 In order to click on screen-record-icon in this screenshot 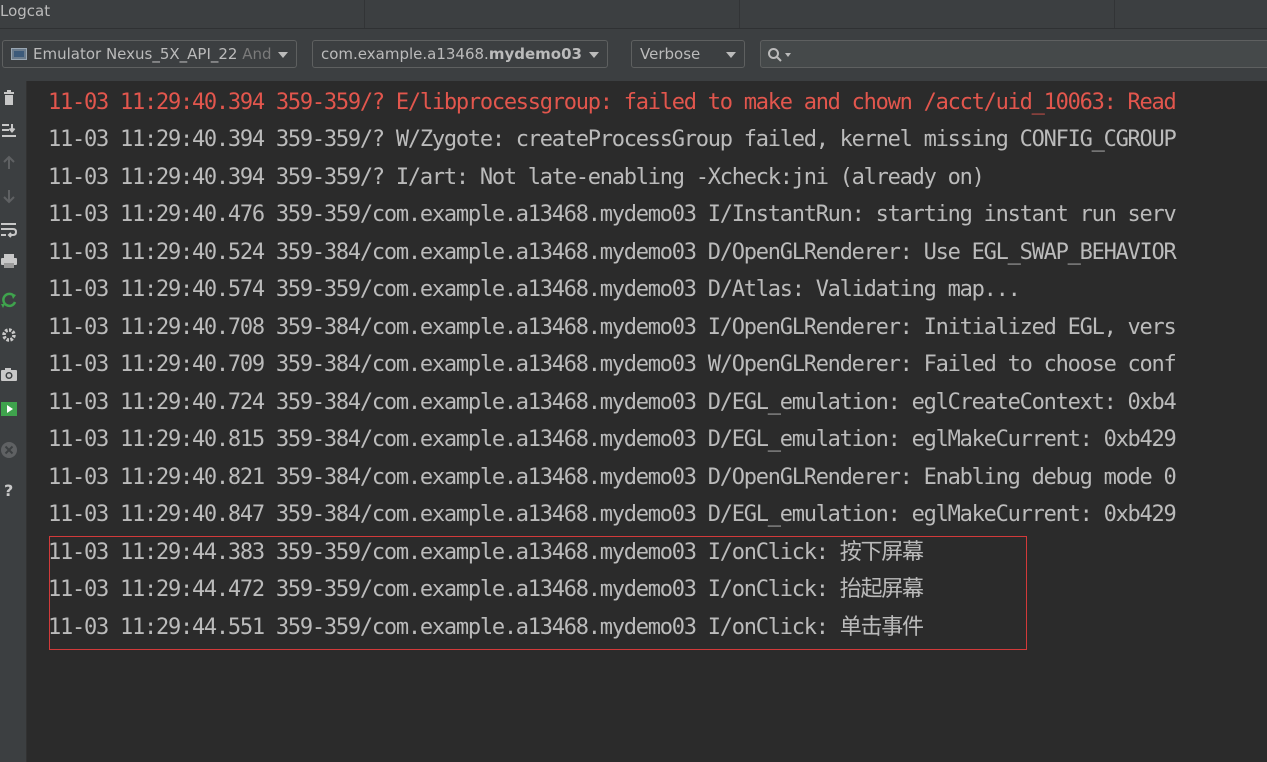, I will do `click(9, 409)`.